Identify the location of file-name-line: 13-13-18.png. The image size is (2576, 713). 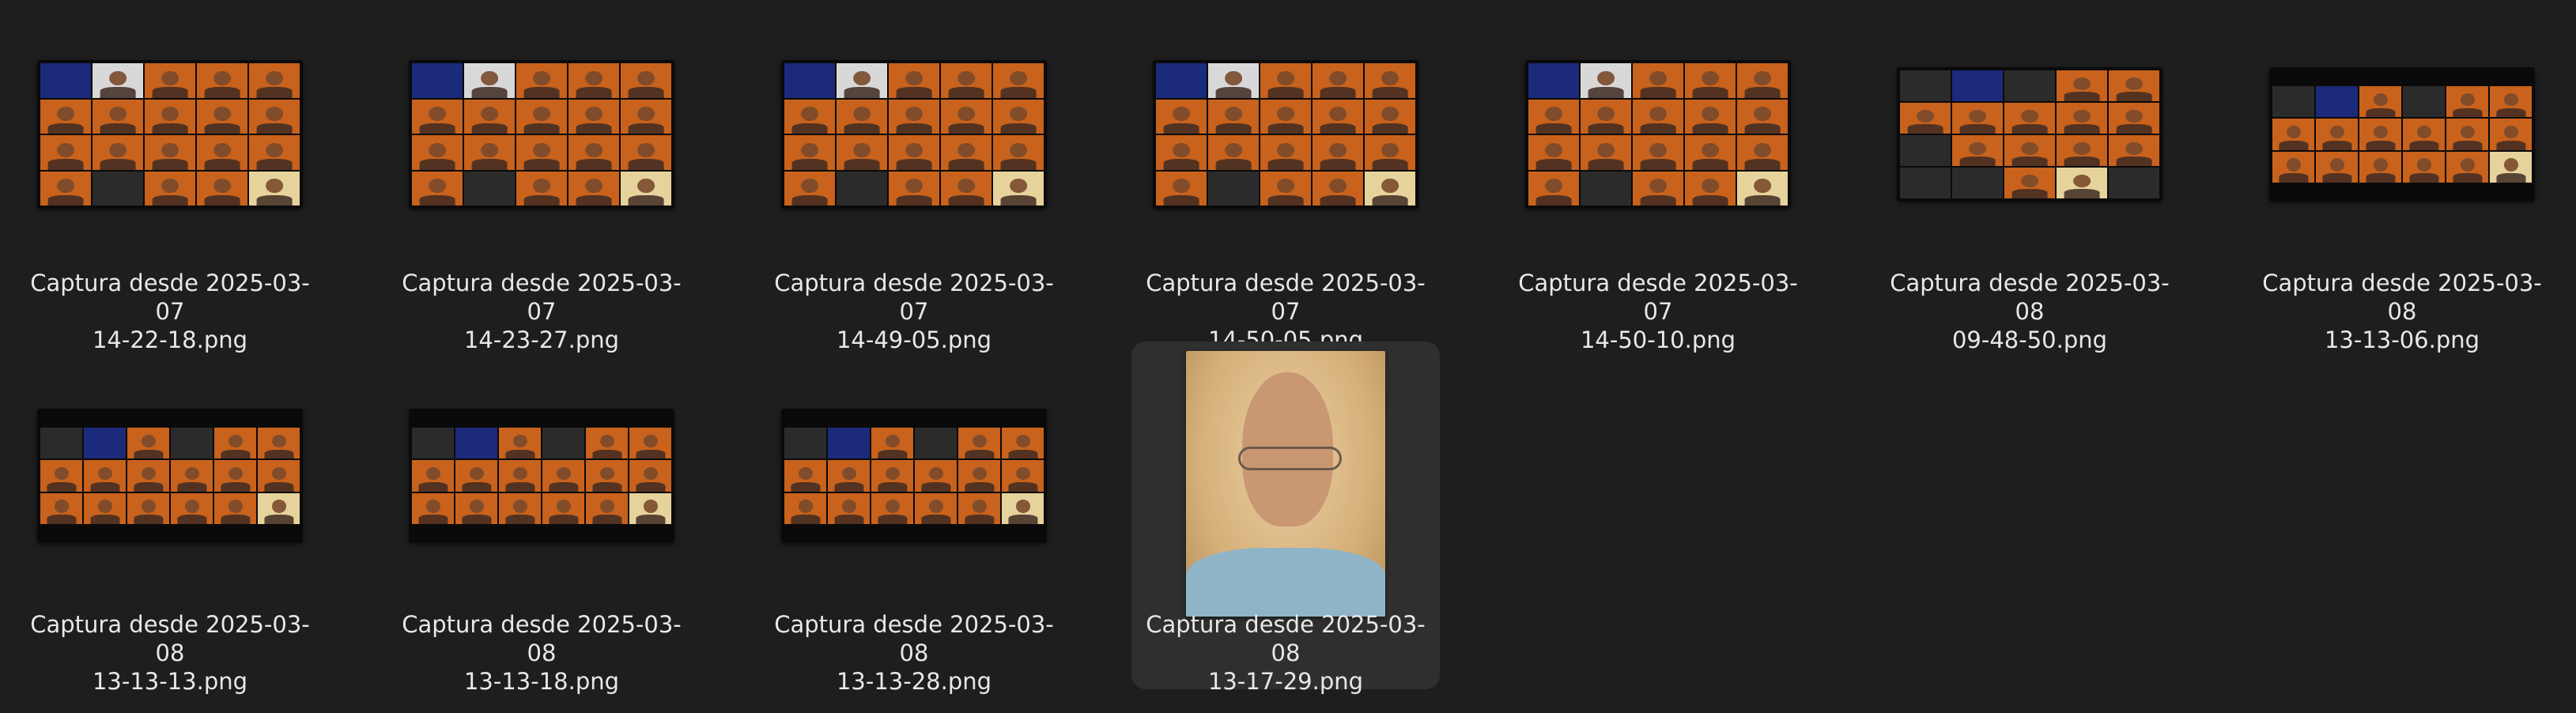
(541, 681).